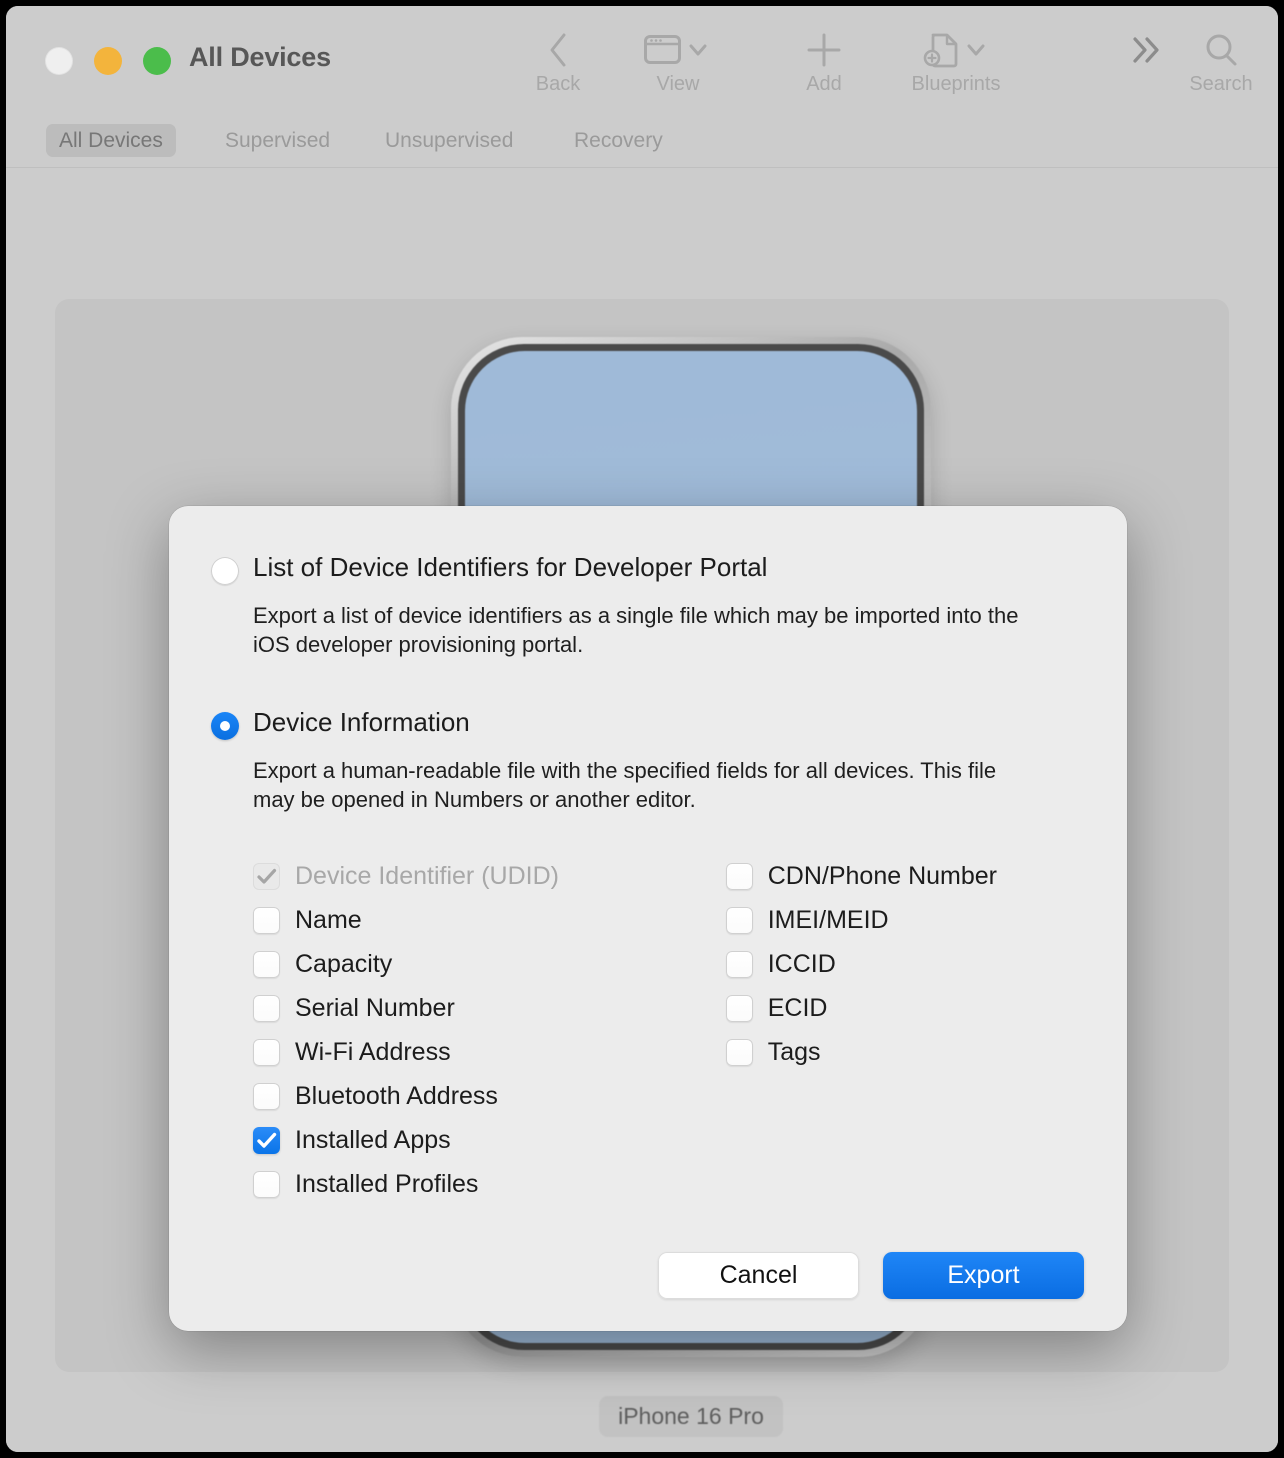 This screenshot has width=1284, height=1458. Describe the element at coordinates (225, 726) in the screenshot. I see `radio-device-information` at that location.